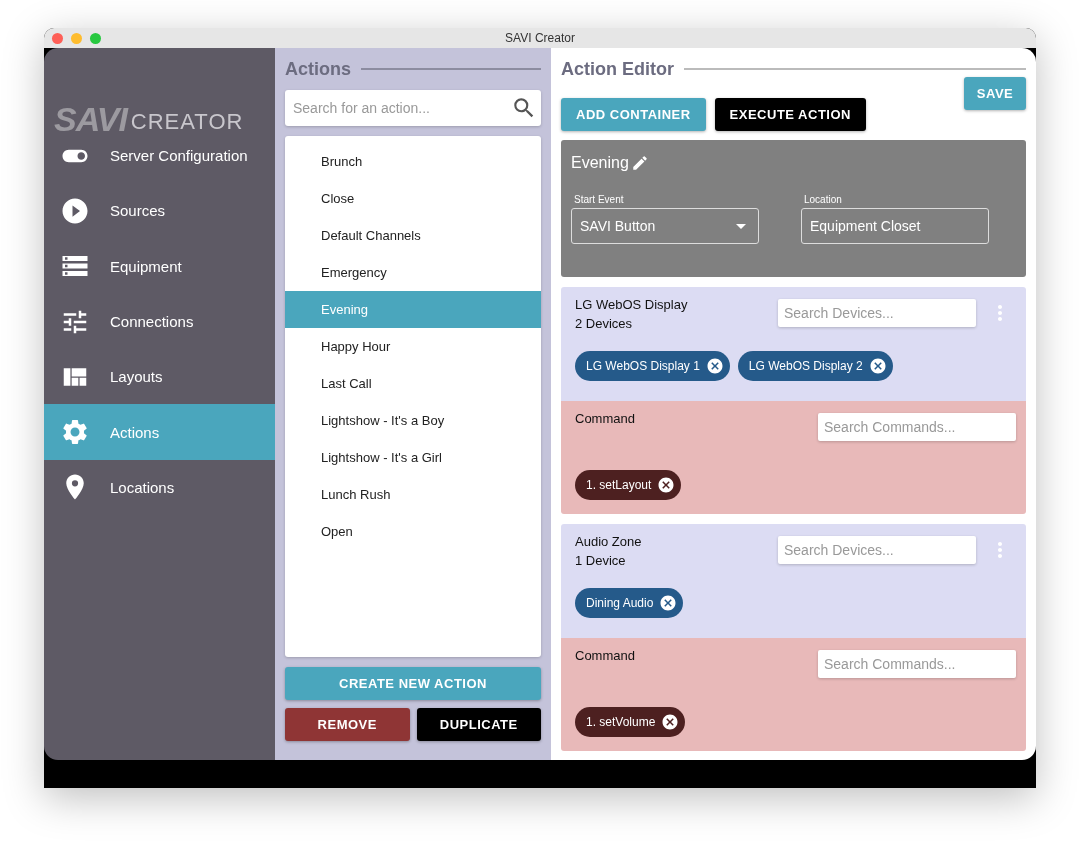 The image size is (1080, 851). I want to click on panel-title: Actions, so click(318, 69).